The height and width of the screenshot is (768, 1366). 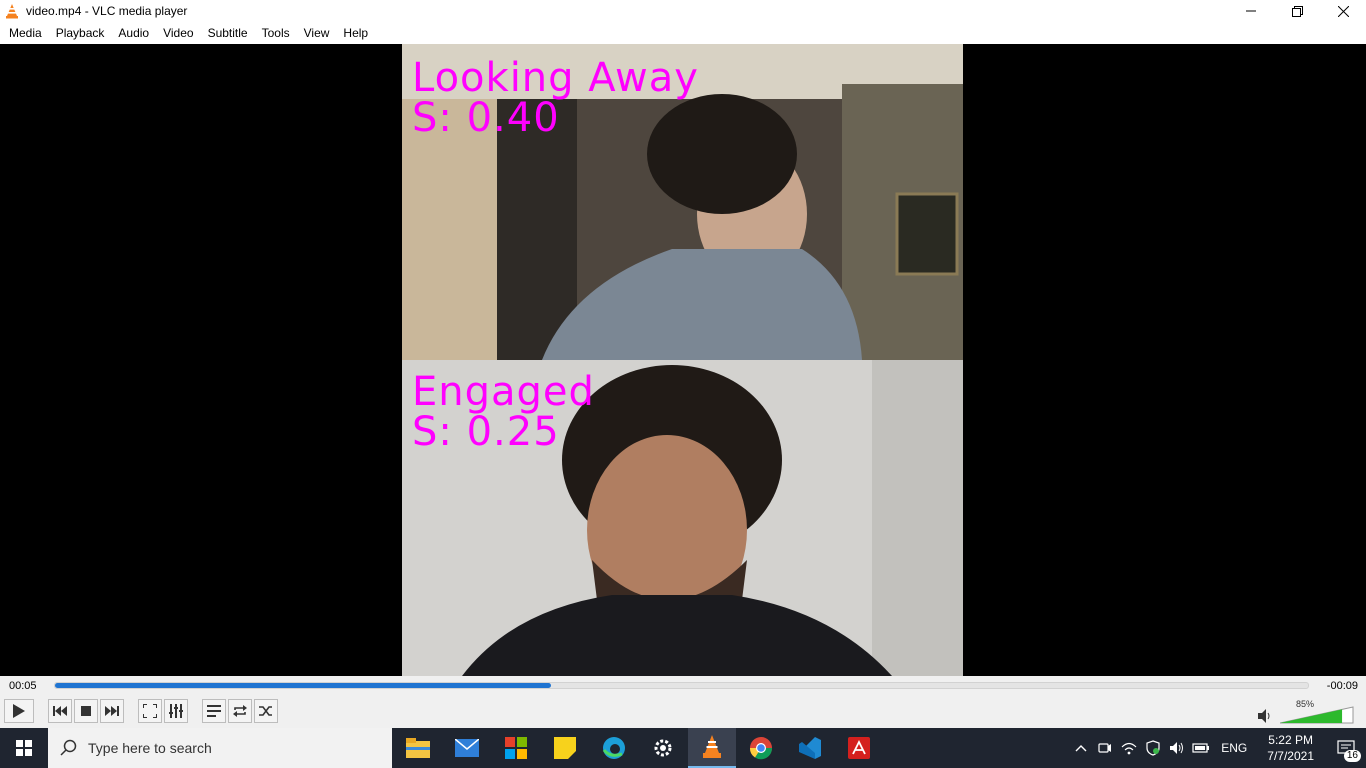 I want to click on extended-settings-button, so click(x=176, y=711).